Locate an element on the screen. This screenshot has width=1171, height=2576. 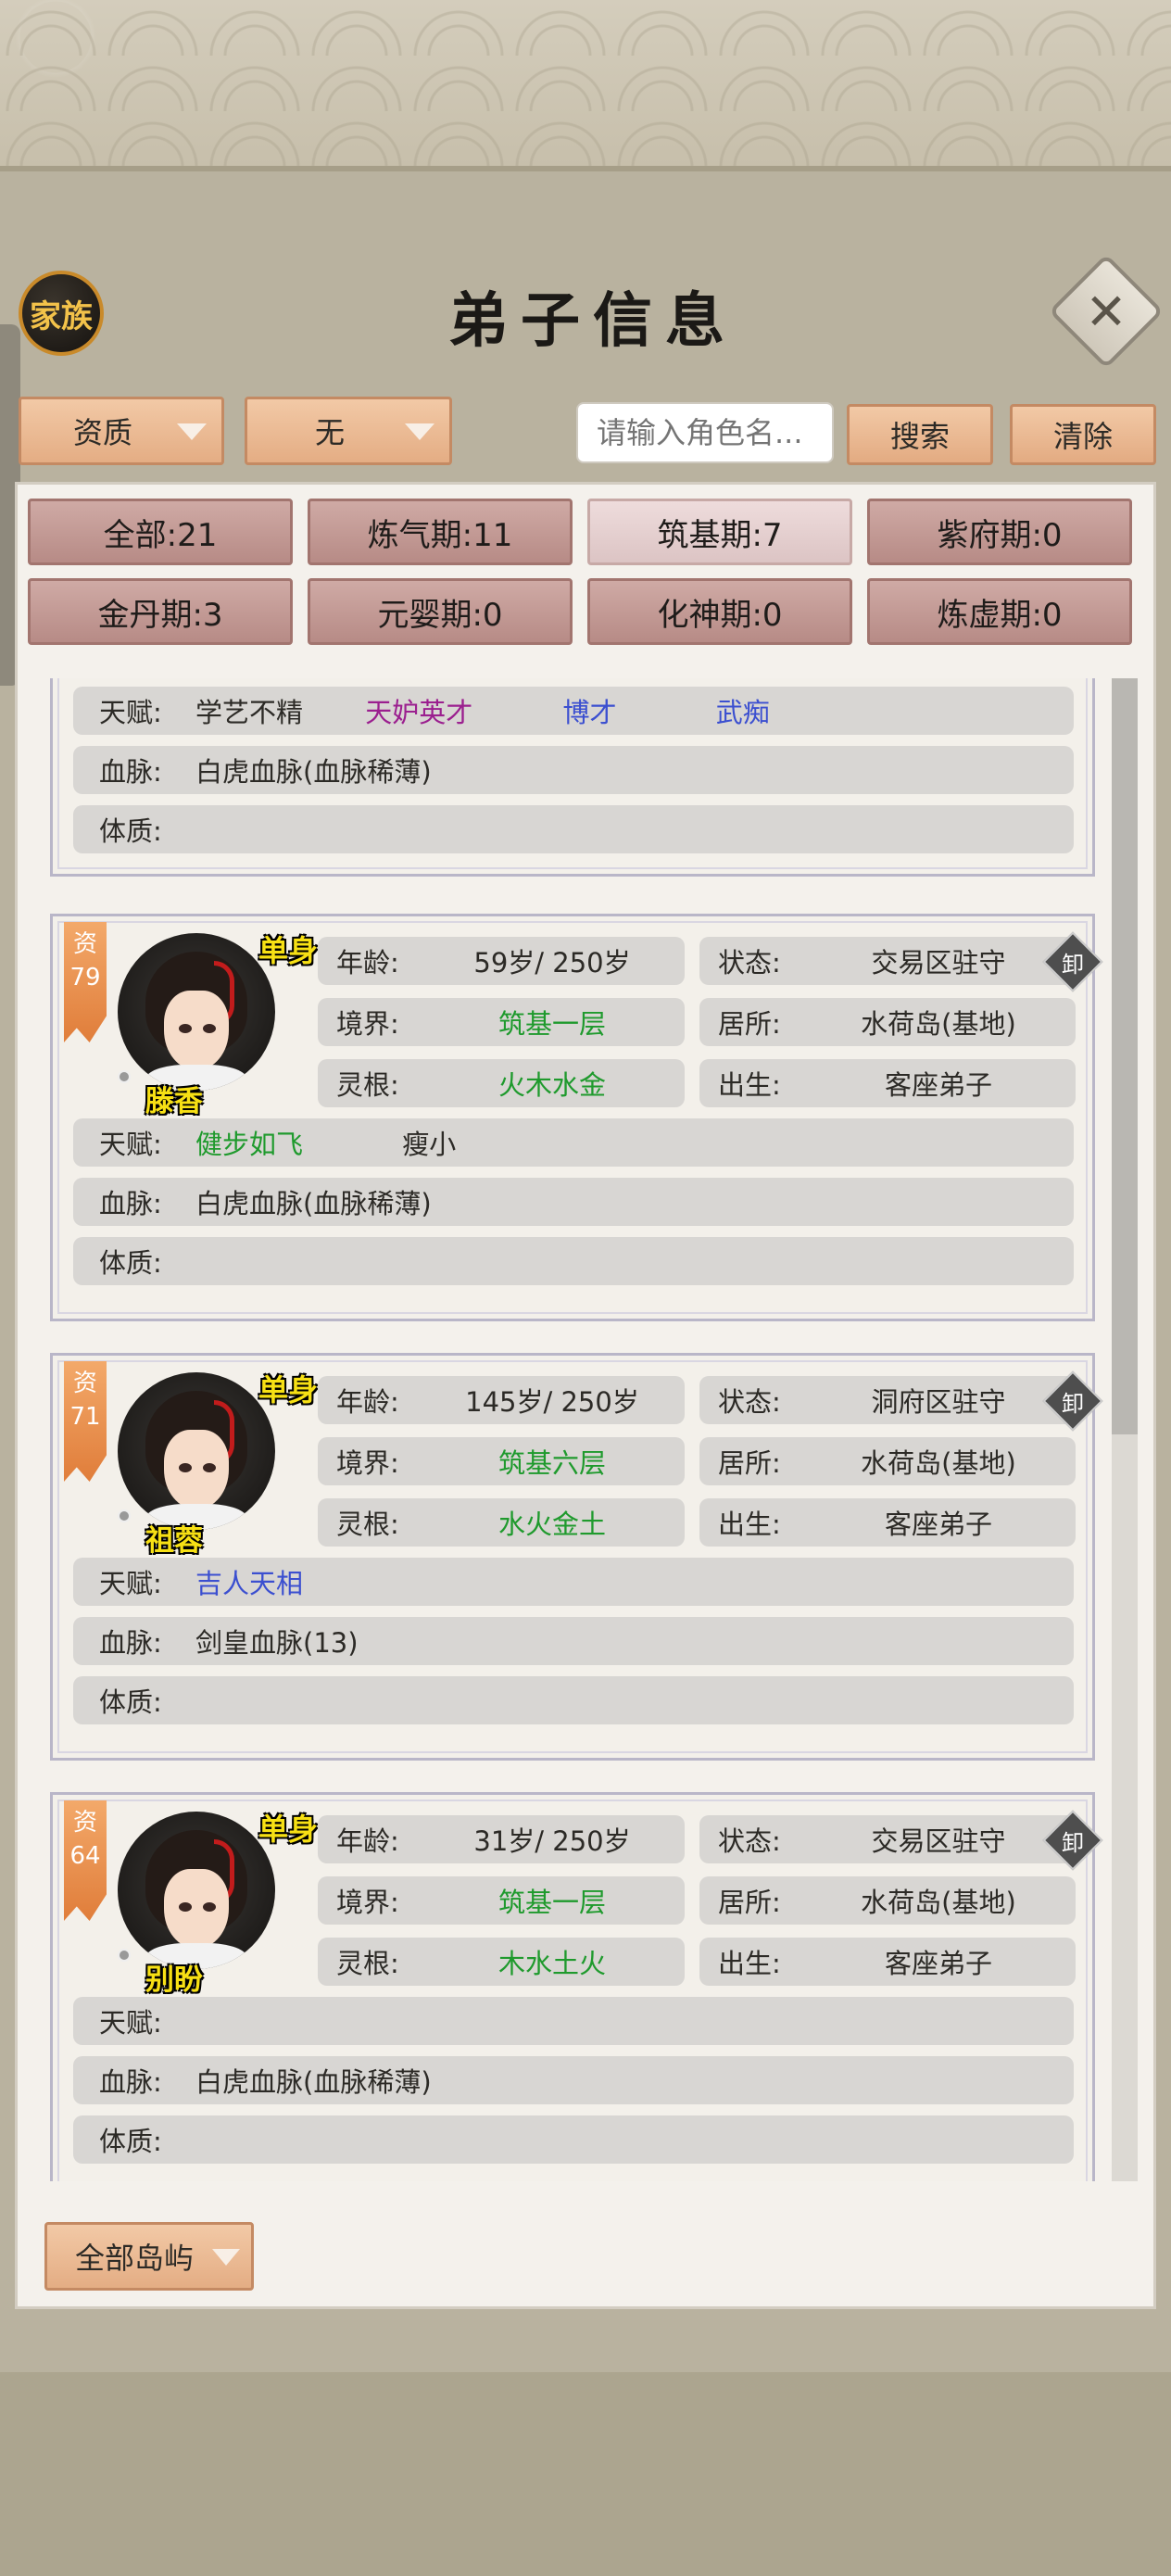
bloodline-row: 血脉: 剑皇血脉(13) is located at coordinates (573, 1641).